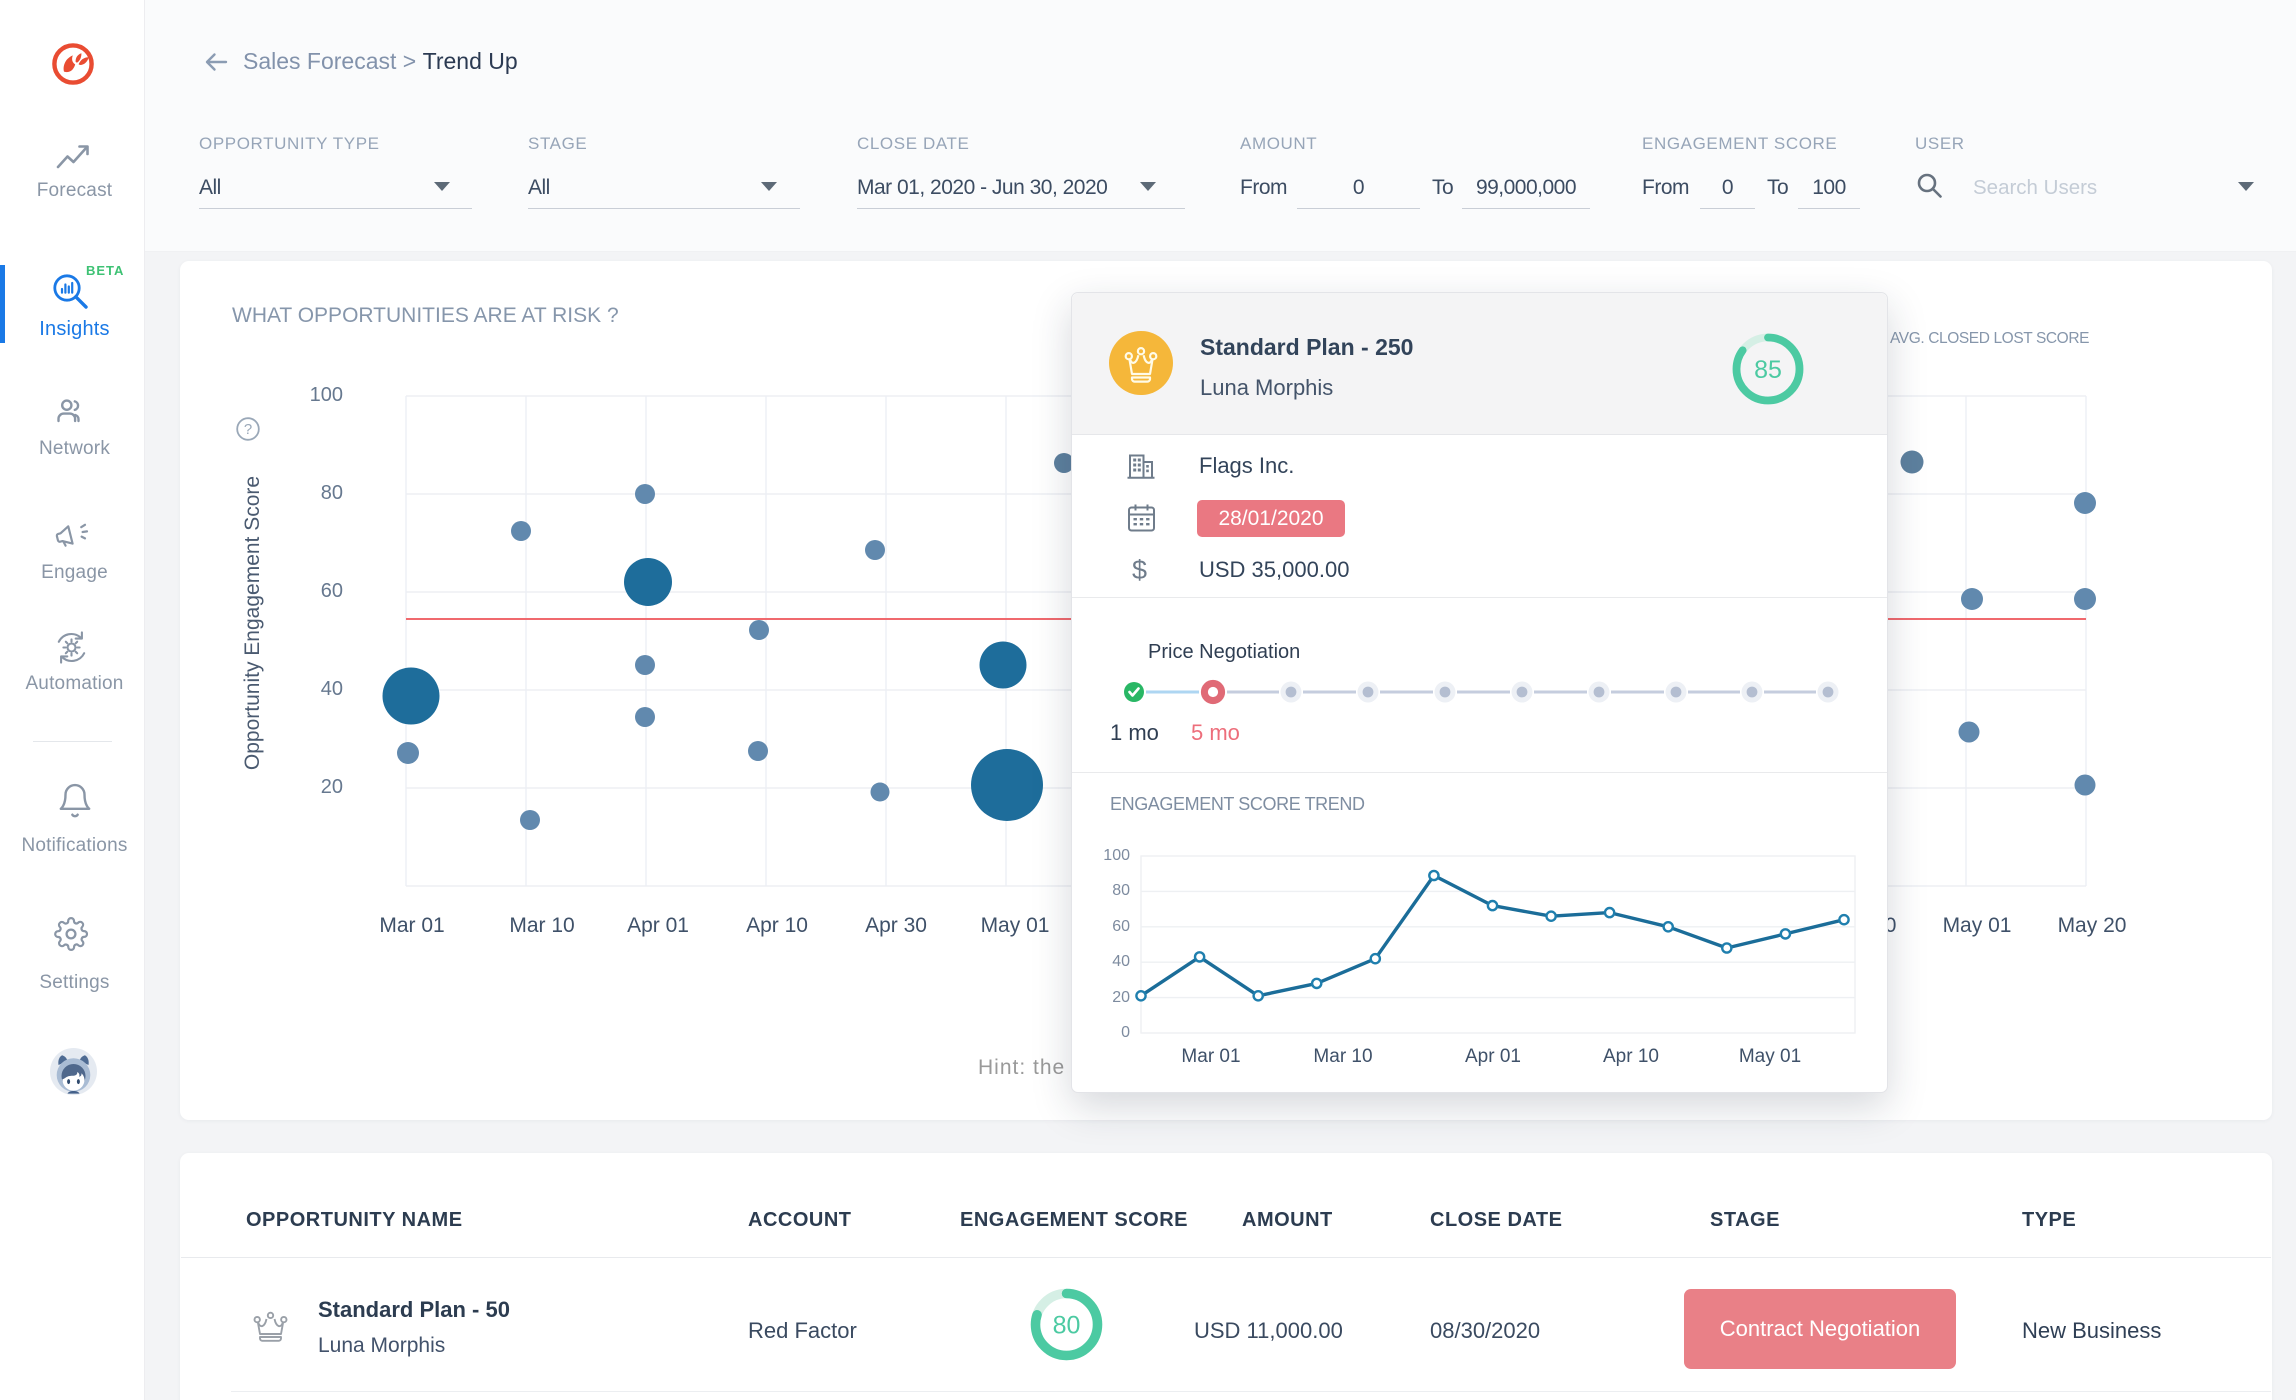 The width and height of the screenshot is (2296, 1400). What do you see at coordinates (1067, 1325) in the screenshot?
I see `svg-text: 80` at bounding box center [1067, 1325].